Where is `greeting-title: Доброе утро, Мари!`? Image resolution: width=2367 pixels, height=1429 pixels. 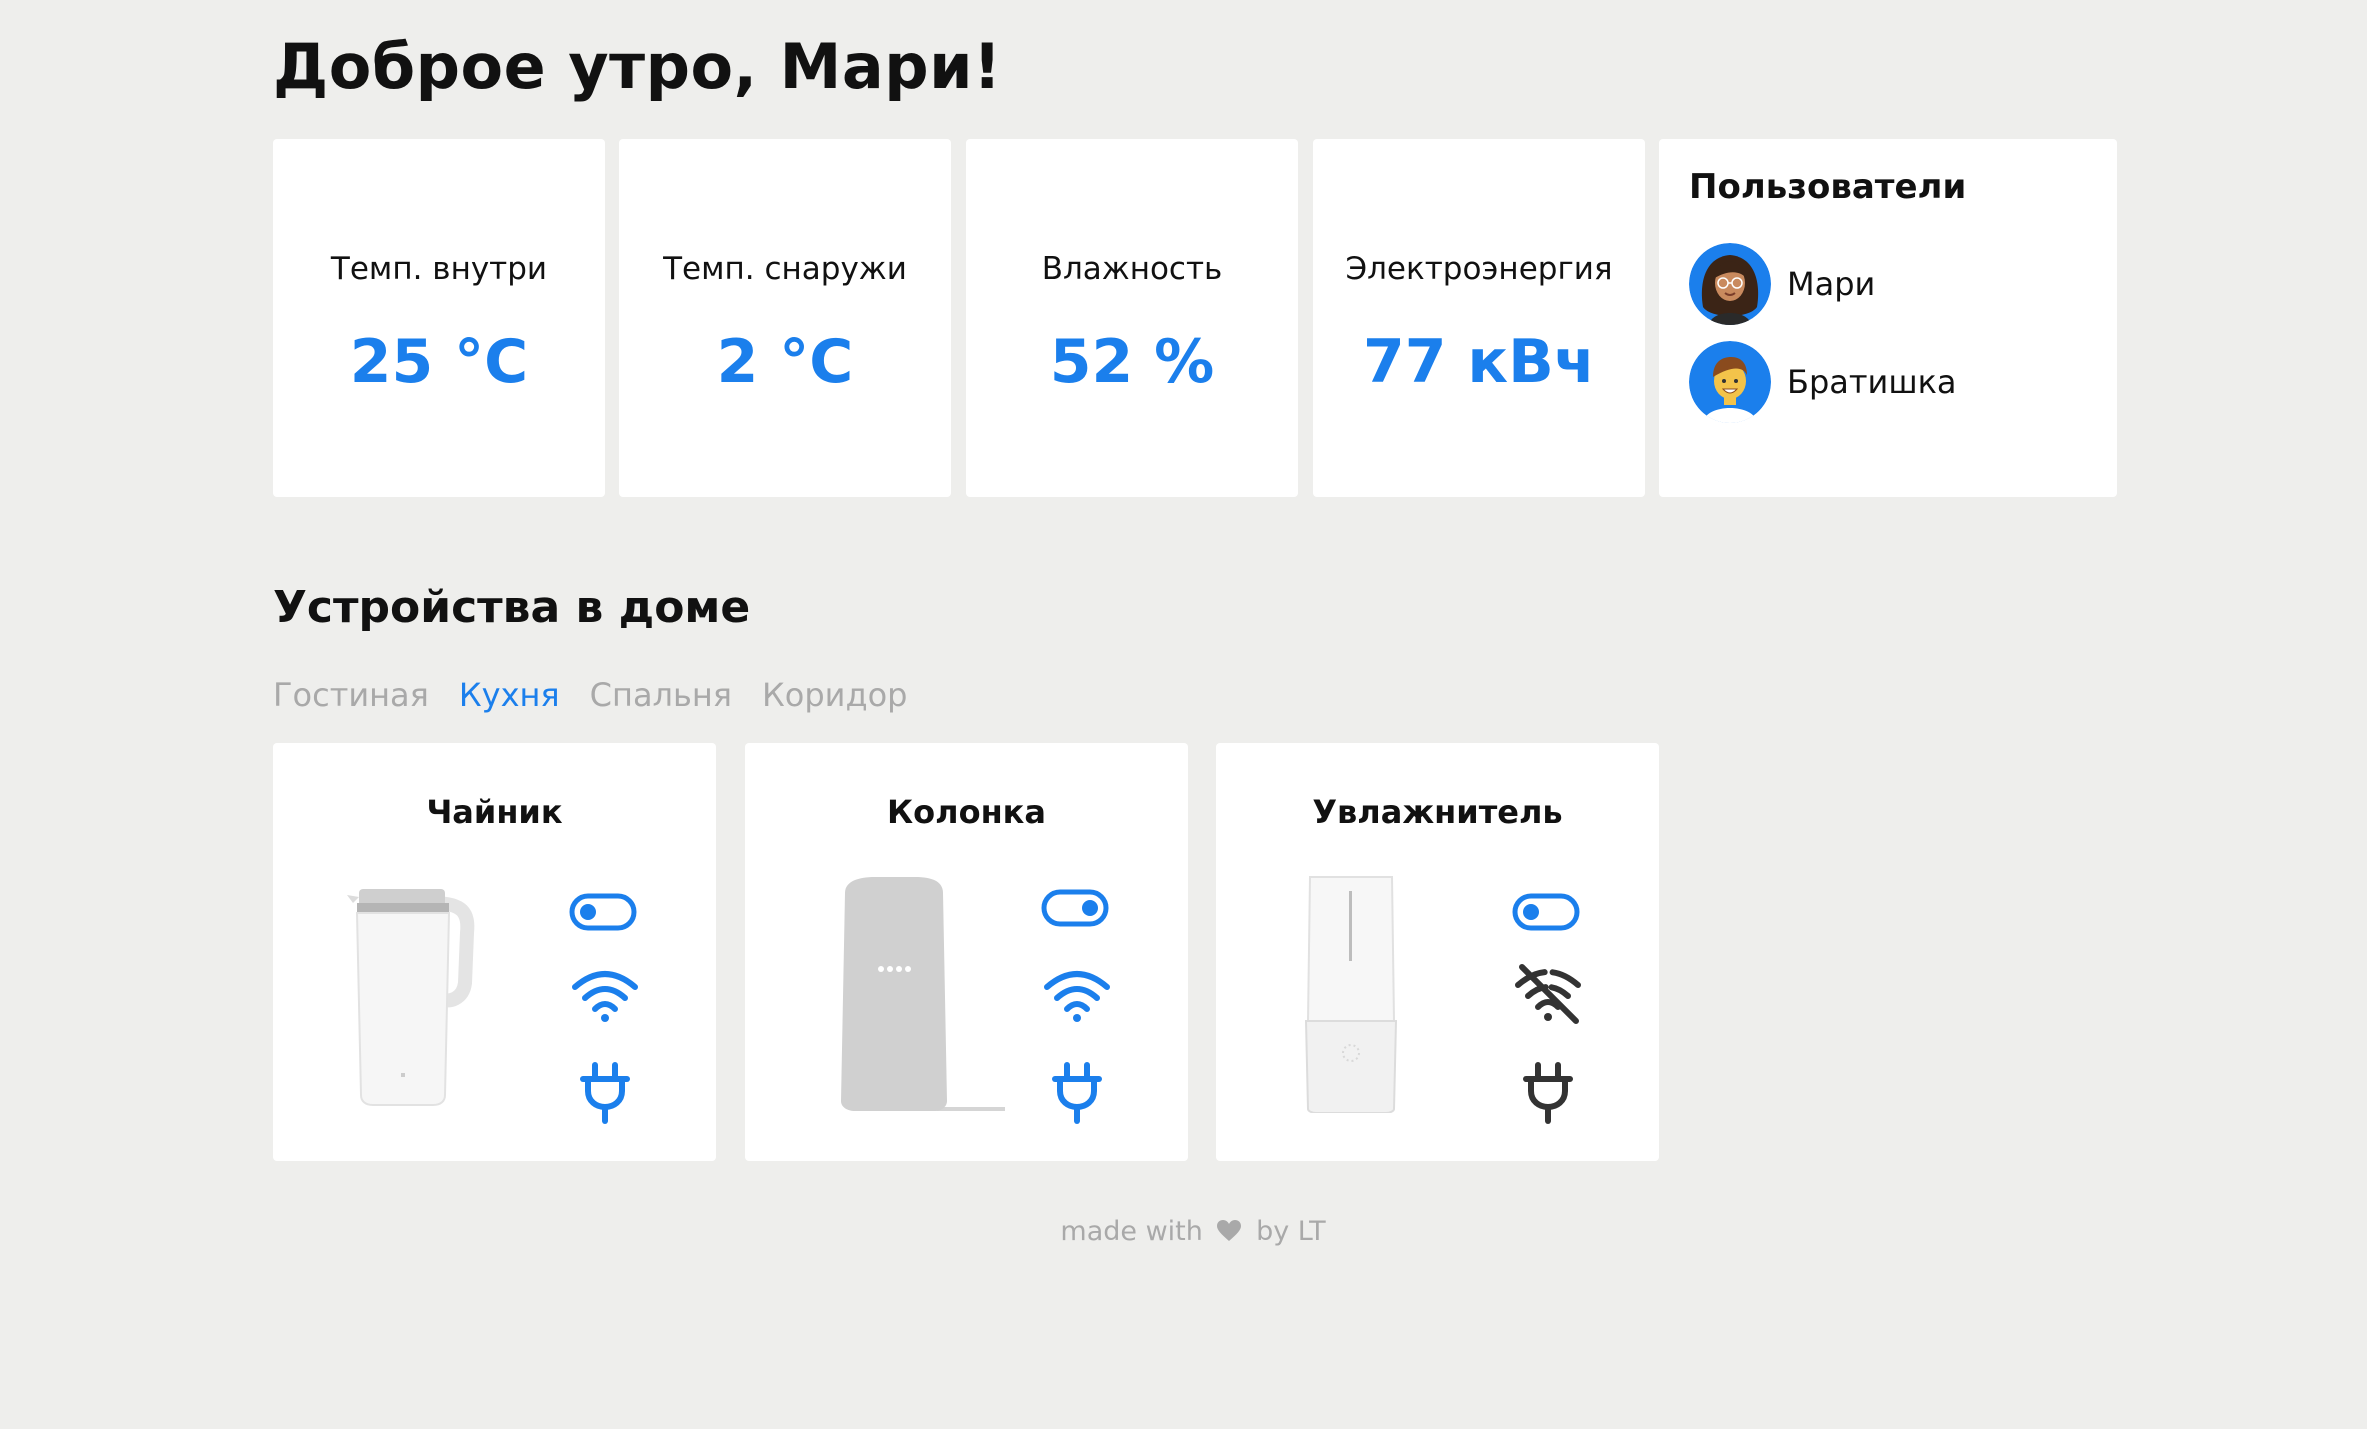 greeting-title: Доброе утро, Мари! is located at coordinates (637, 66).